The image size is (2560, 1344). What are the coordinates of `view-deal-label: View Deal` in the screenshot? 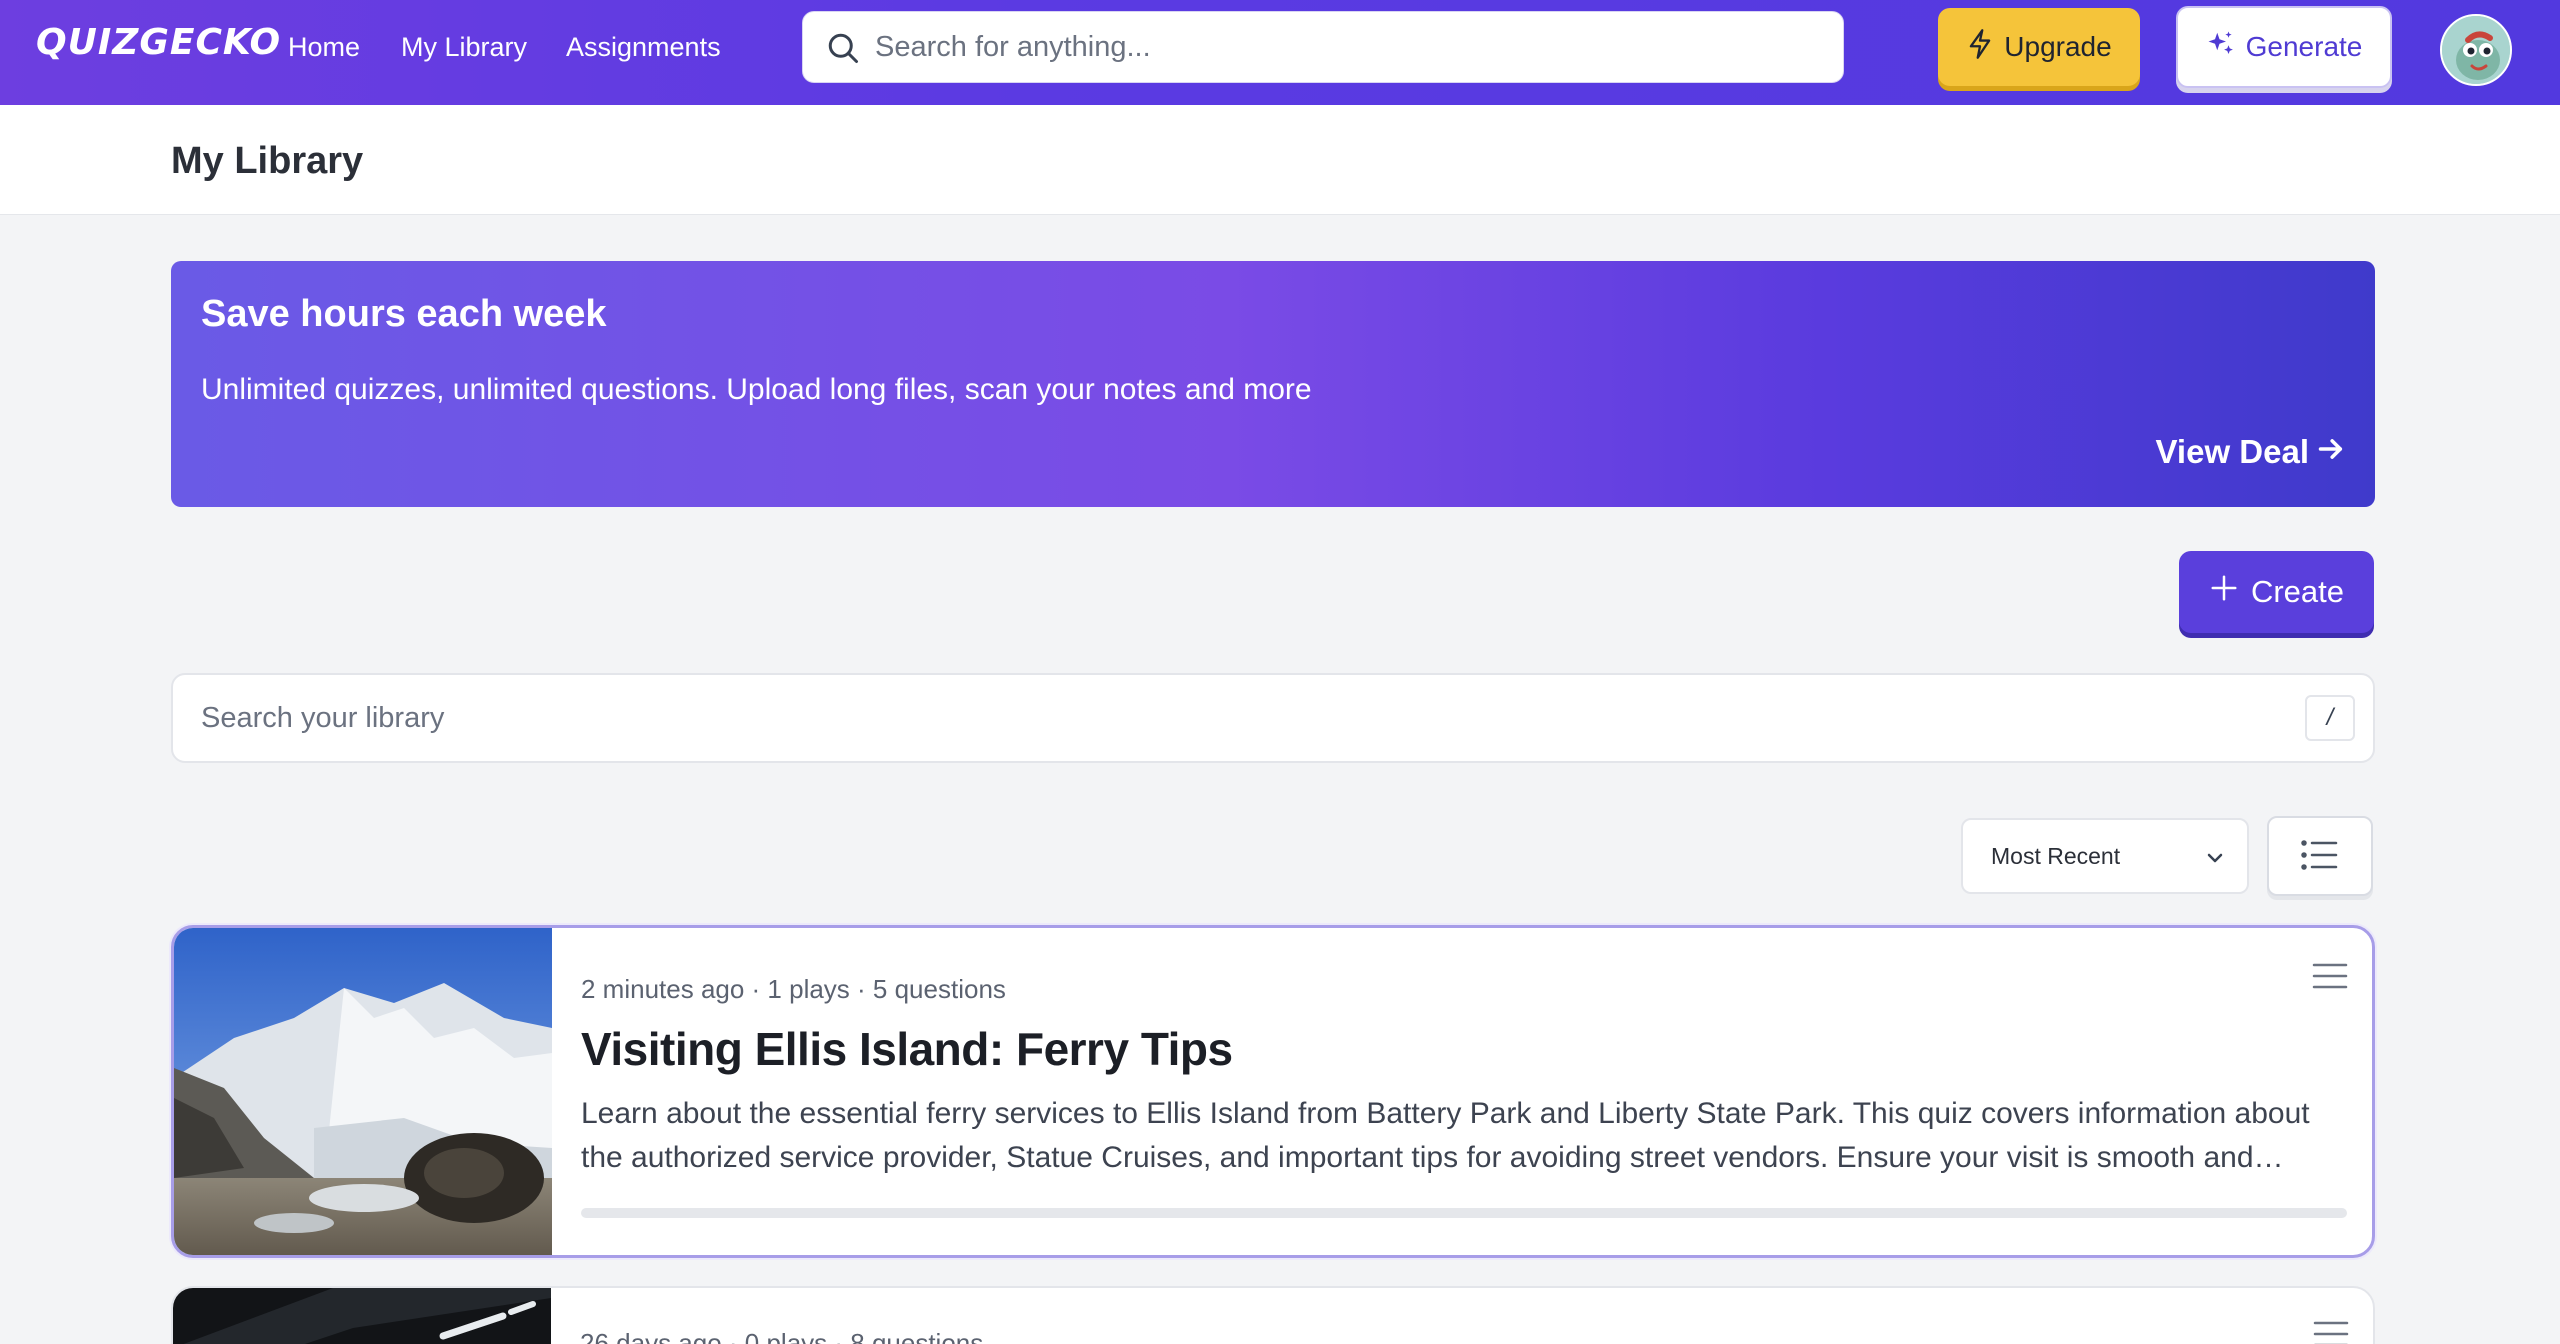 It's located at (2232, 451).